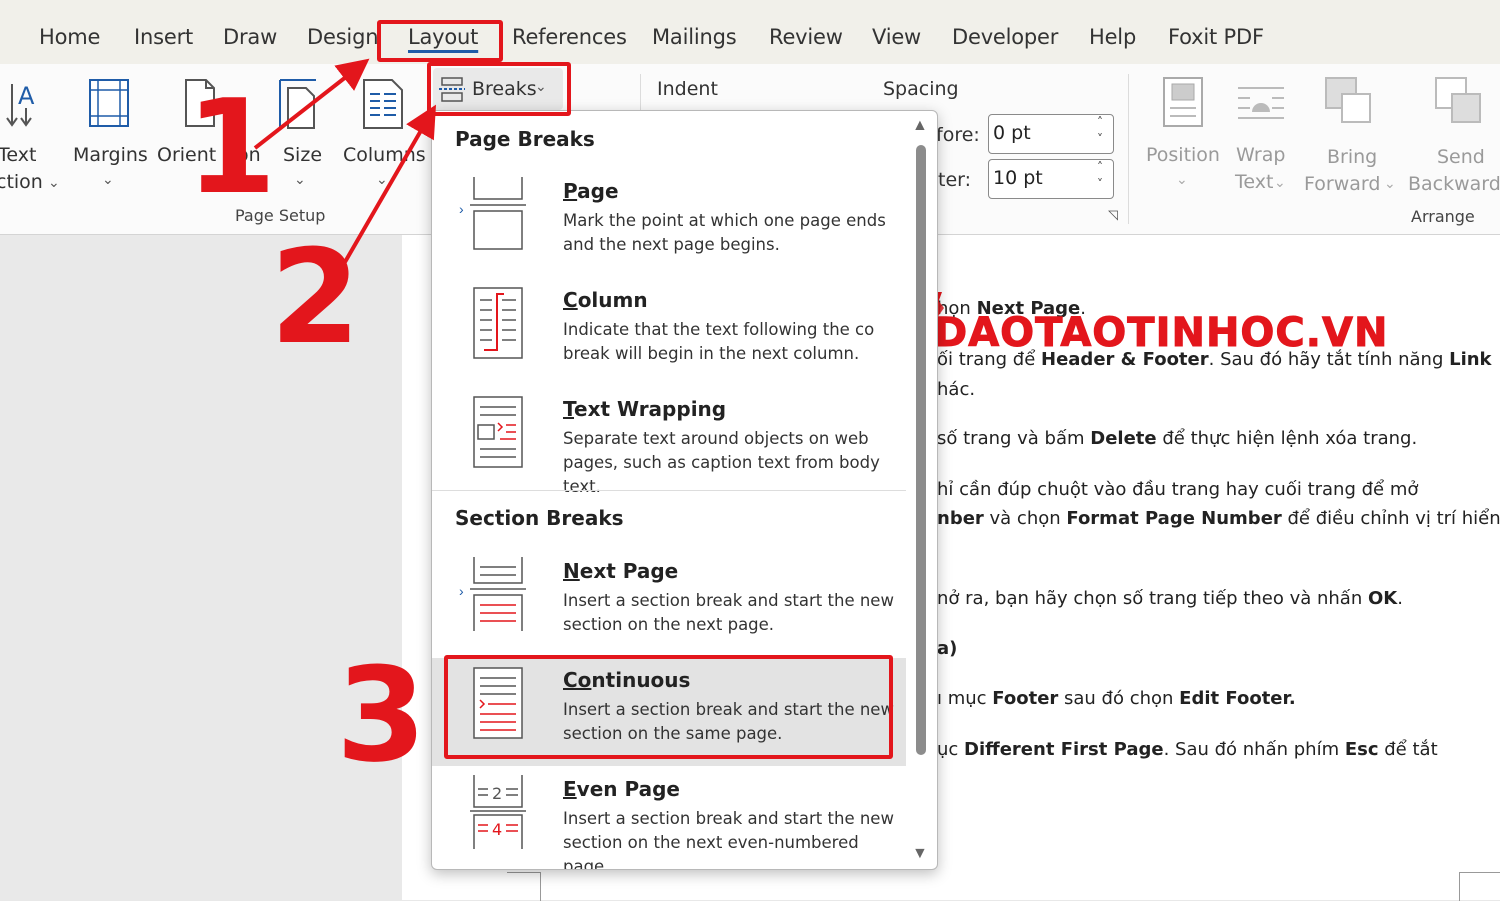  I want to click on step-number-1: 1, so click(231, 147).